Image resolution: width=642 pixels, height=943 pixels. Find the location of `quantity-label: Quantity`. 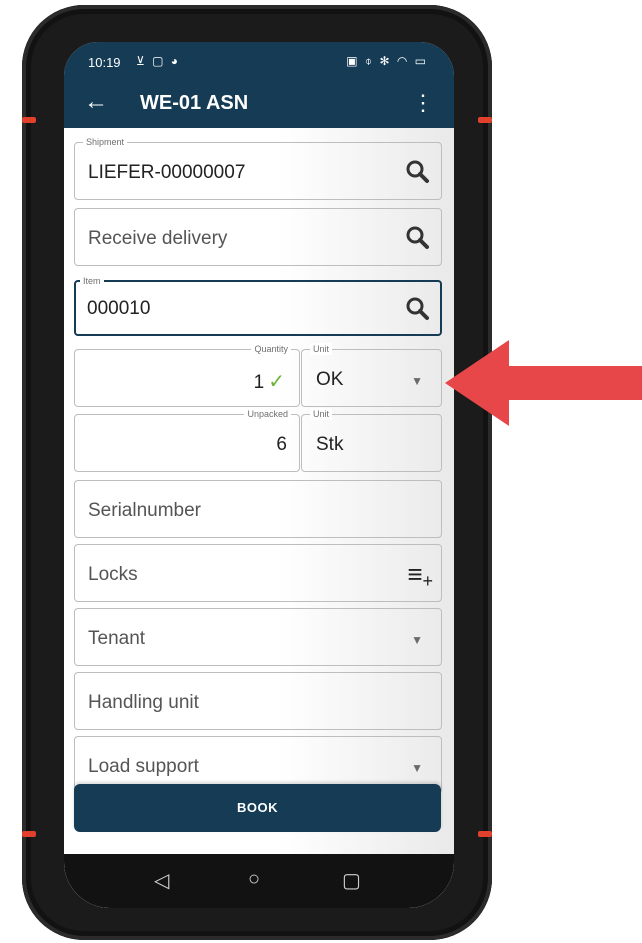

quantity-label: Quantity is located at coordinates (271, 349).